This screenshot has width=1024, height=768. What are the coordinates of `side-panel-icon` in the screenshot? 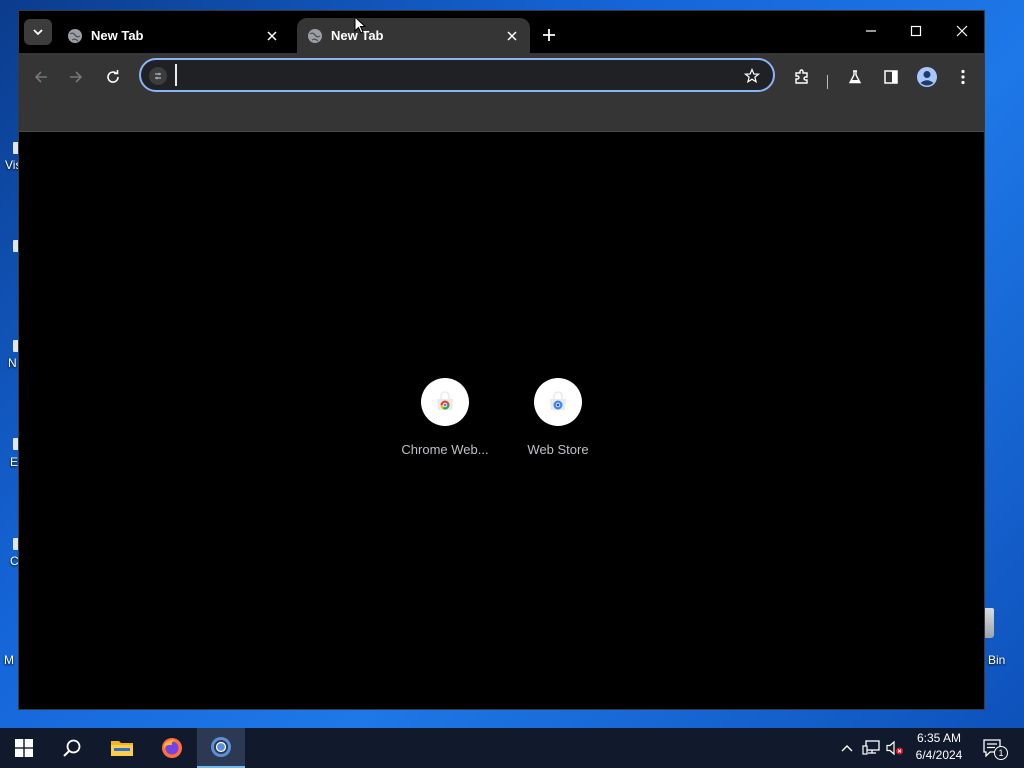 It's located at (891, 77).